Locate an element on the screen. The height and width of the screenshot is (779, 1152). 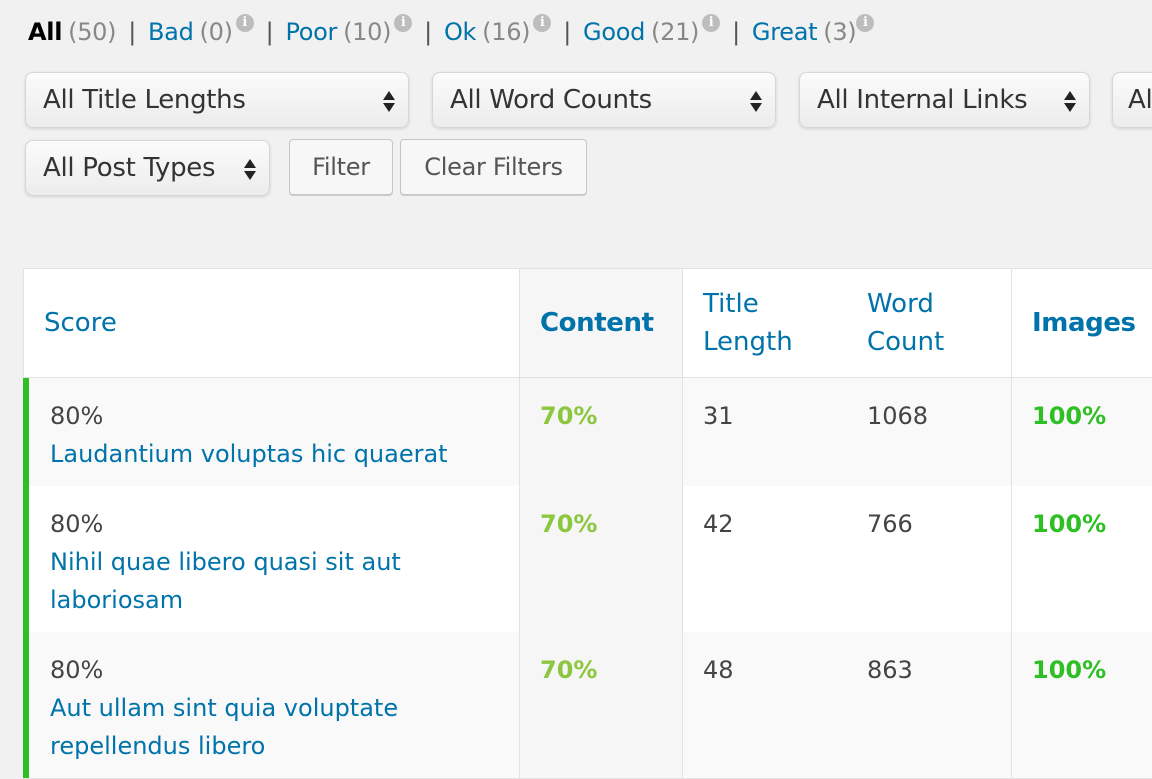
title-length-value: 31 is located at coordinates (718, 416).